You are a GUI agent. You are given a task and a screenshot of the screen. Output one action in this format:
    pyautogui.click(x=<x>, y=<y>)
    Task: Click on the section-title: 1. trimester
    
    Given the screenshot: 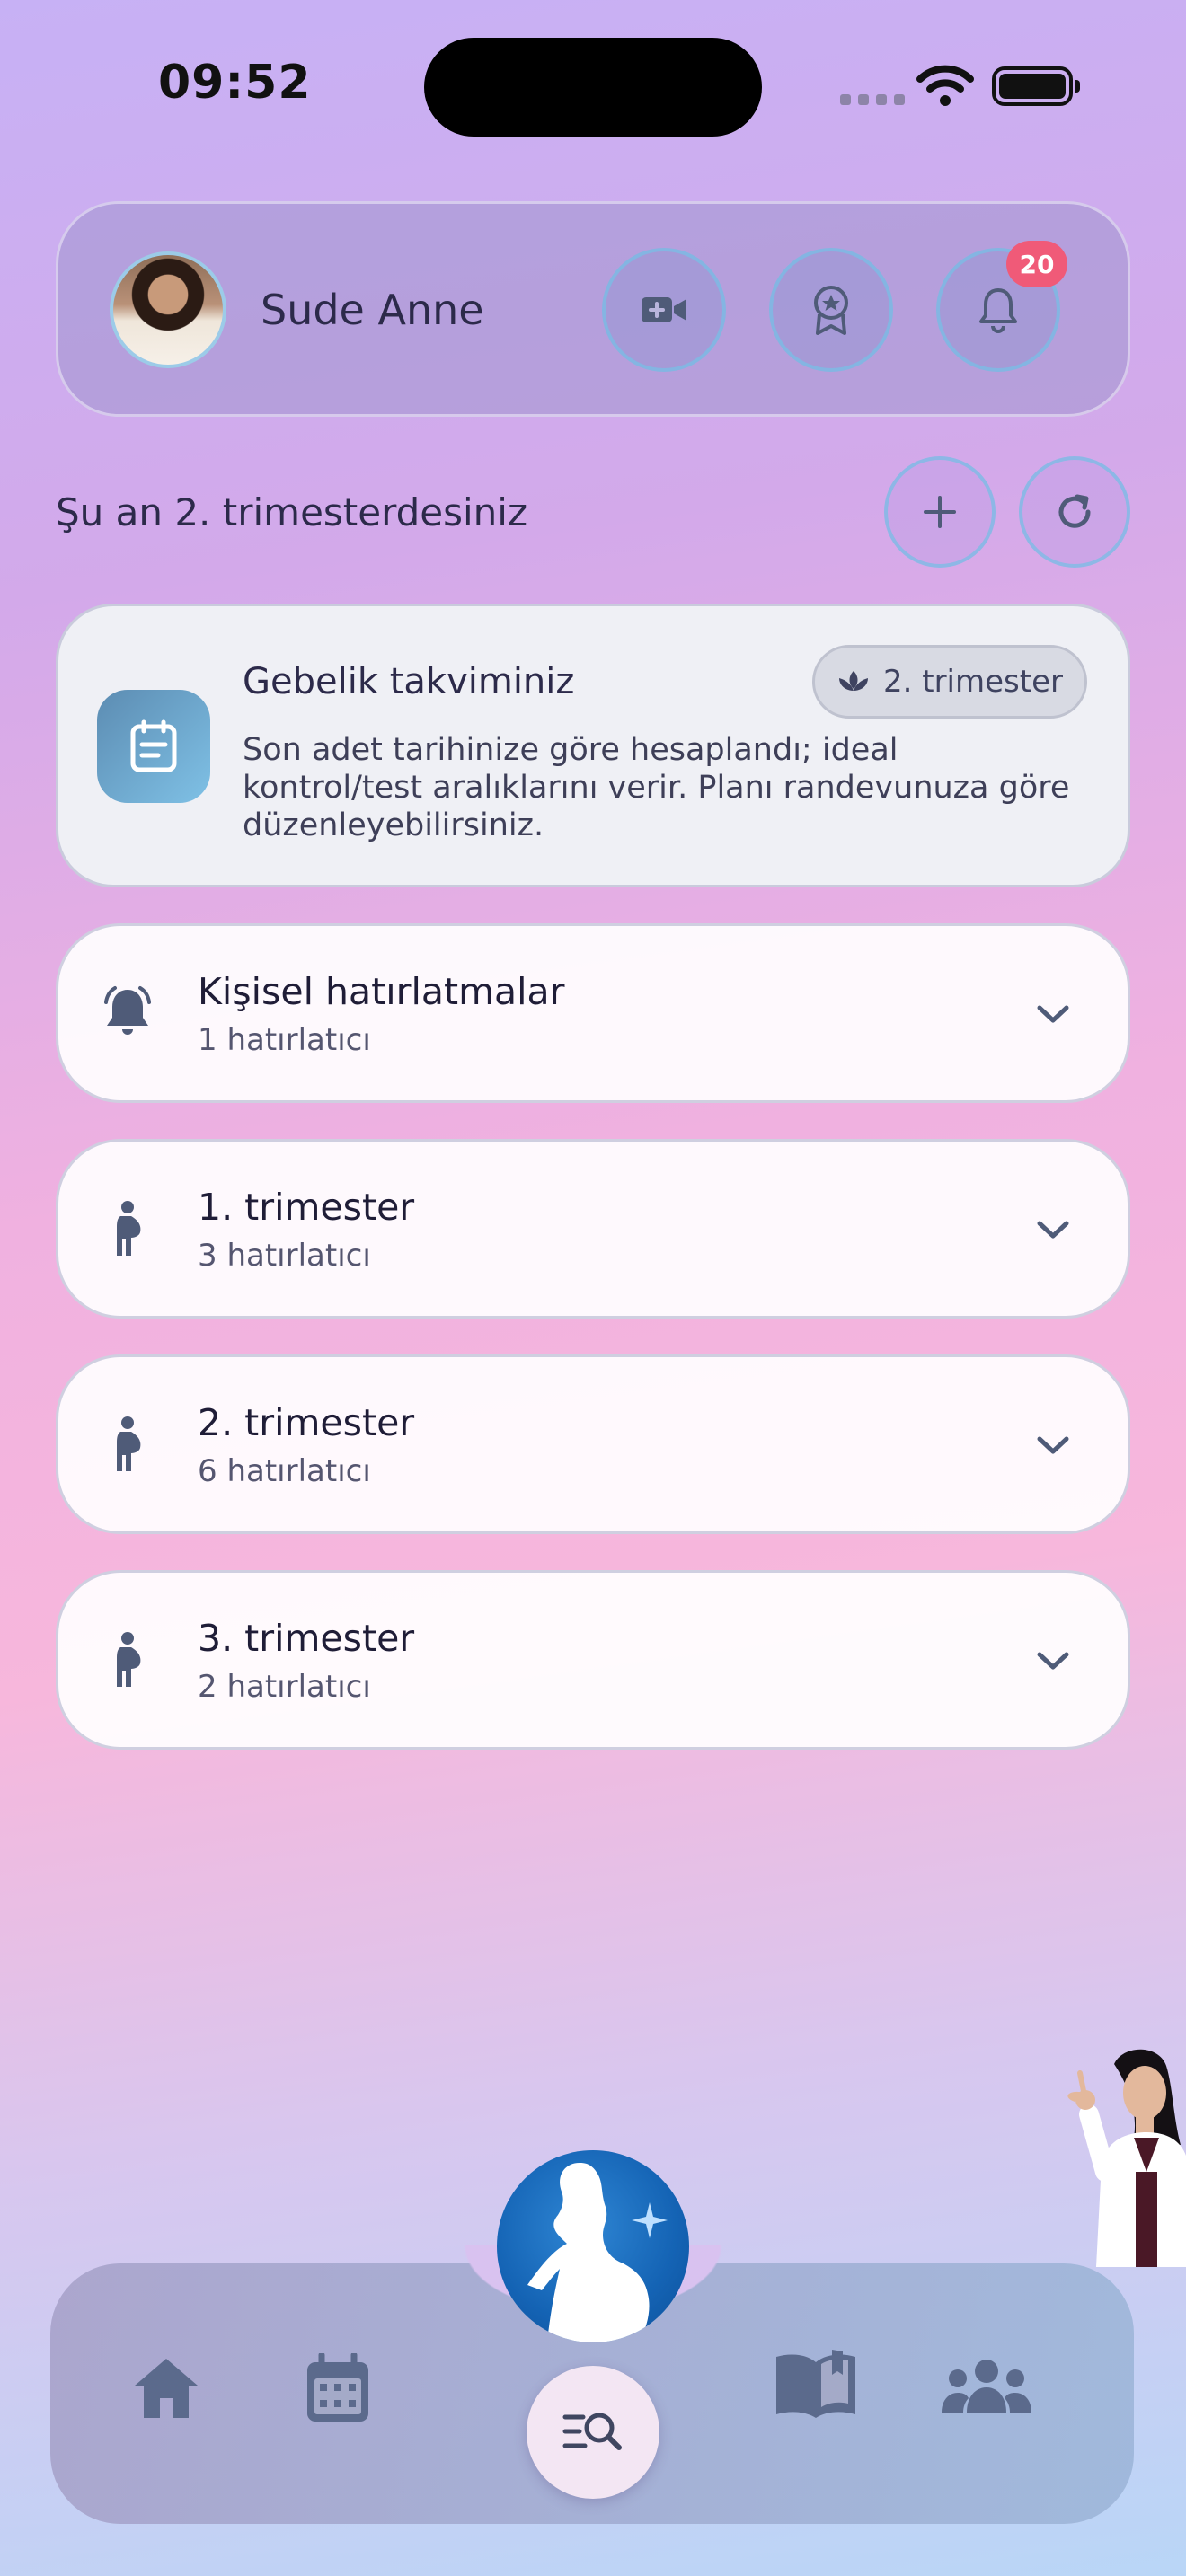 What is the action you would take?
    pyautogui.click(x=306, y=1207)
    